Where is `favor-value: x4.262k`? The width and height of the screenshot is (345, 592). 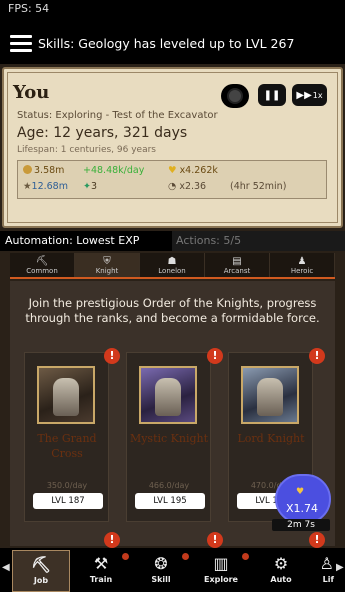
favor-value: x4.262k is located at coordinates (198, 170).